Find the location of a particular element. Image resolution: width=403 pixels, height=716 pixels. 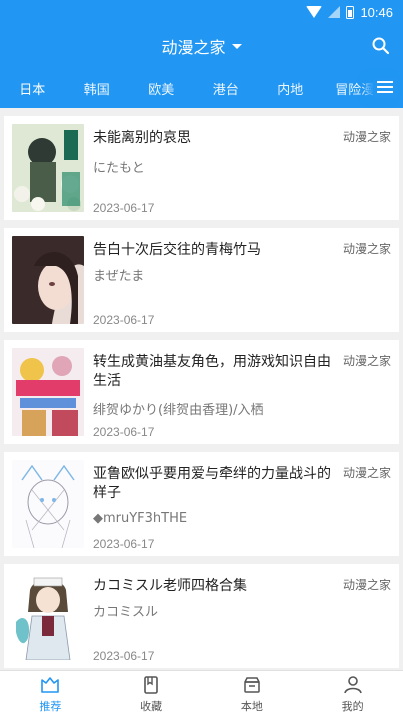

signal-icon is located at coordinates (334, 12).